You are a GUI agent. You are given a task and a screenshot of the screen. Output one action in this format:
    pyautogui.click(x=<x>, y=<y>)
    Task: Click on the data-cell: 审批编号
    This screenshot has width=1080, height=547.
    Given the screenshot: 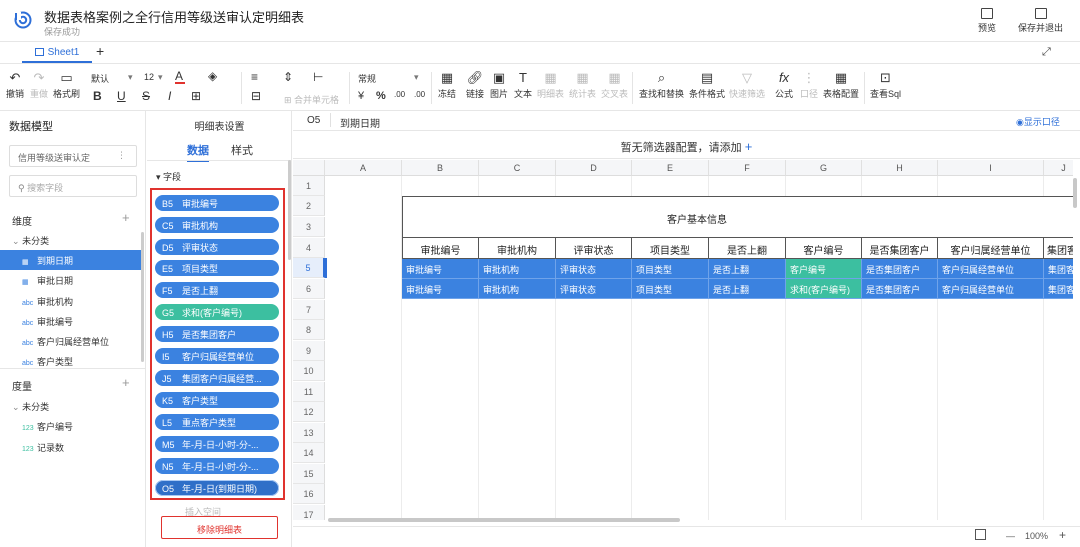 What is the action you would take?
    pyautogui.click(x=440, y=289)
    